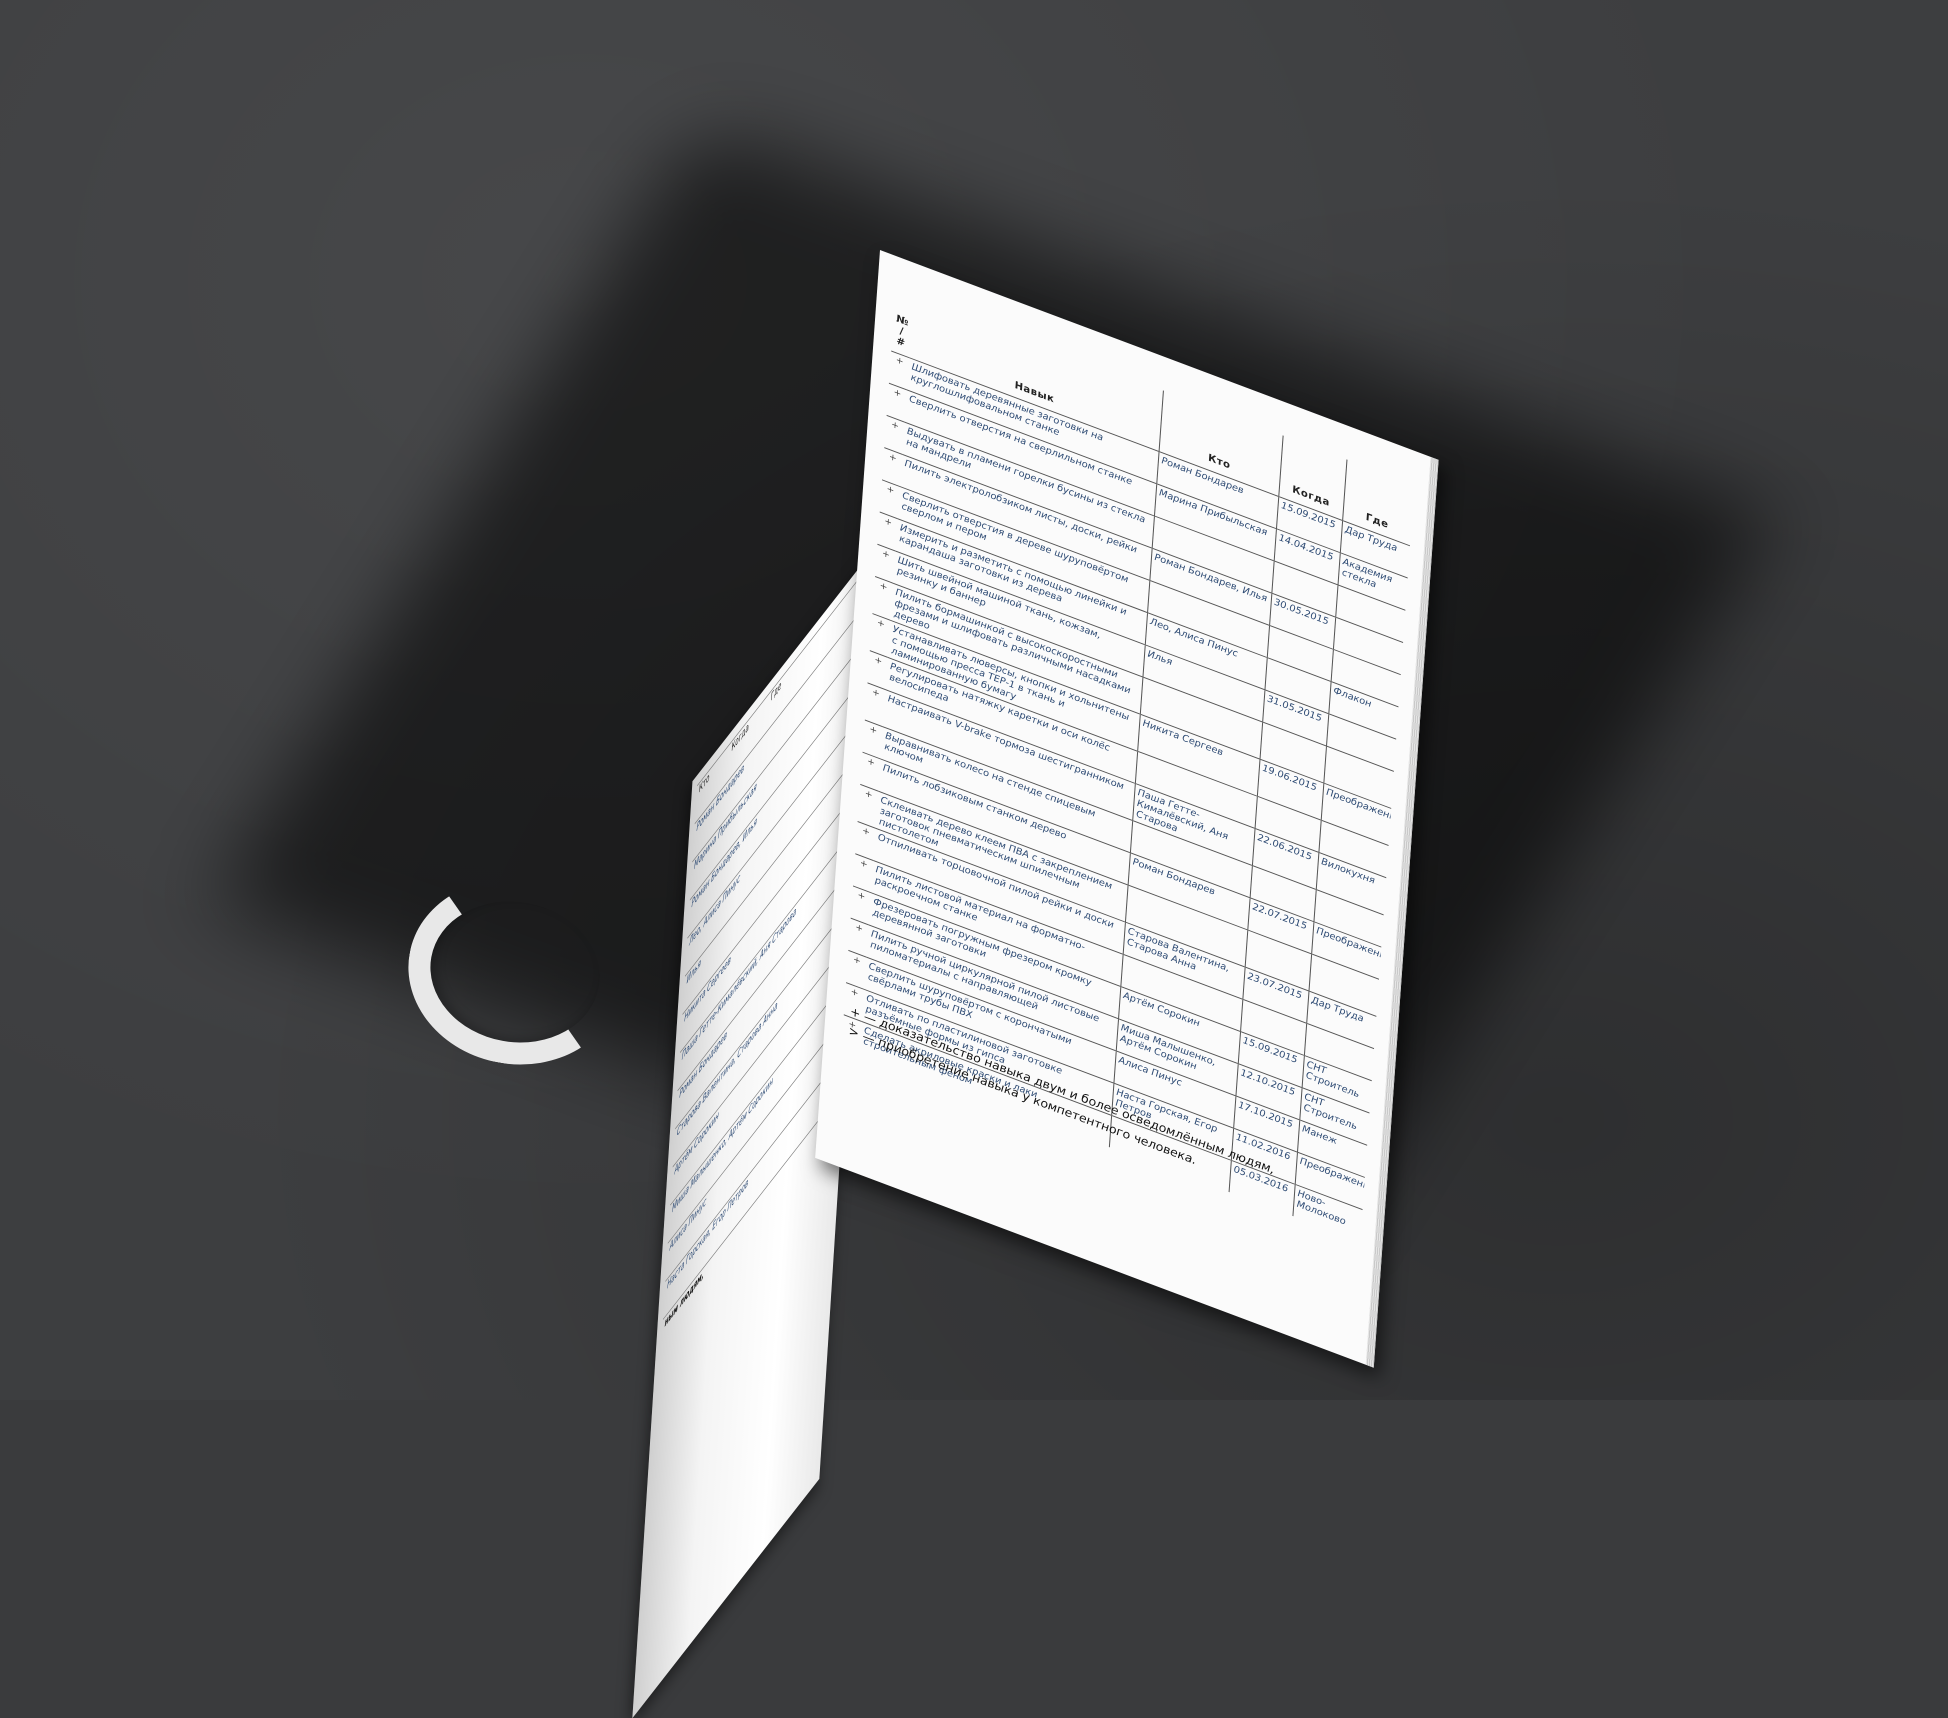 The height and width of the screenshot is (1718, 1948). Describe the element at coordinates (776, 692) in the screenshot. I see `left-header-cell: Где` at that location.